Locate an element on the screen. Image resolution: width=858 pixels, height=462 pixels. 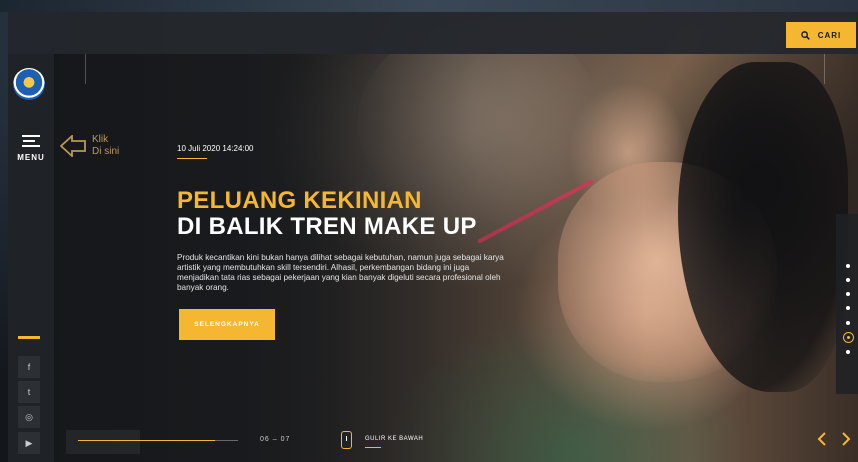
twitter-icon: t is located at coordinates (29, 392).